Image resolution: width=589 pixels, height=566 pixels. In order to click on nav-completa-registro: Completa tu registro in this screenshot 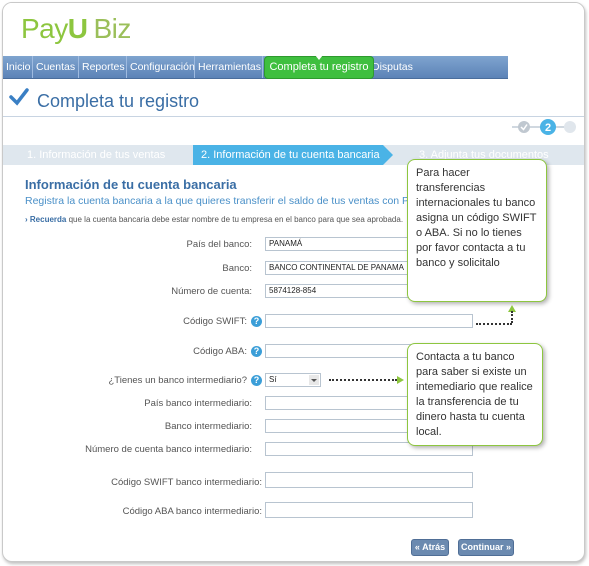, I will do `click(319, 66)`.